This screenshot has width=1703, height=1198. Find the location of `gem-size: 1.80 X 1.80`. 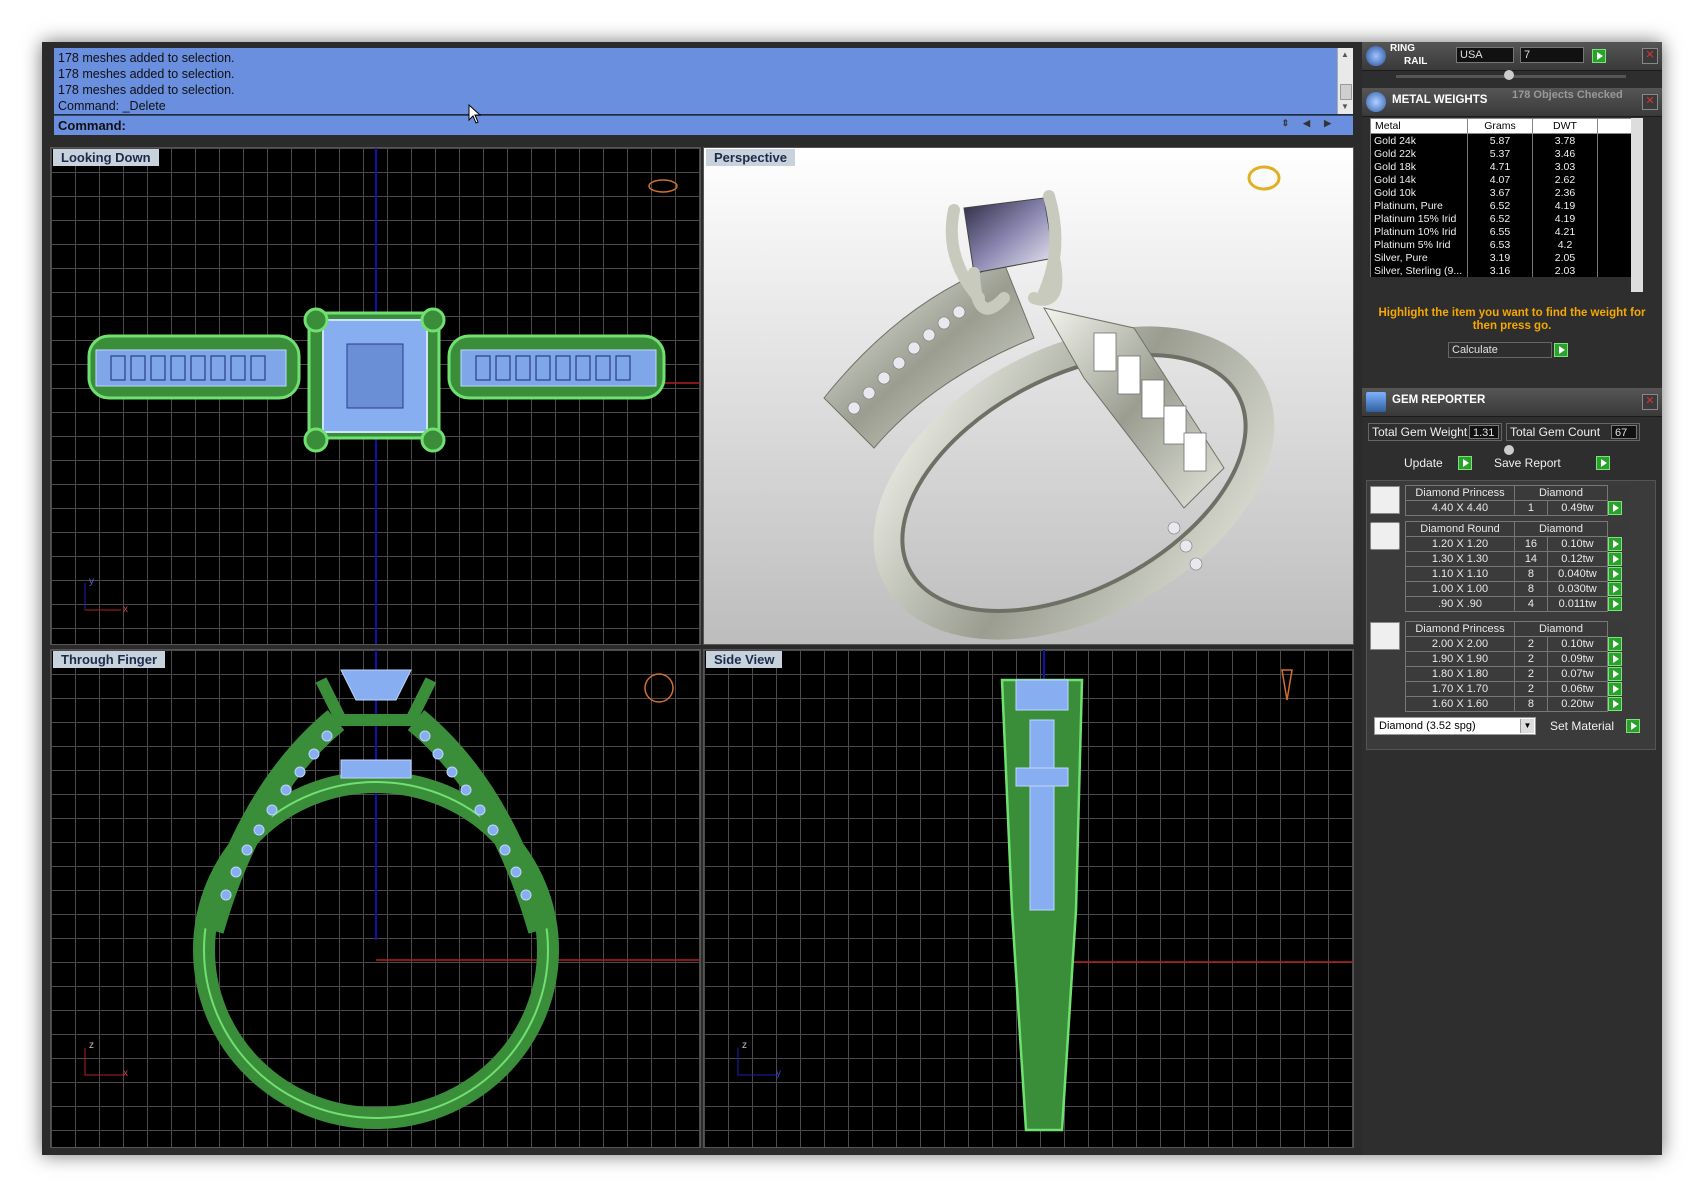

gem-size: 1.80 X 1.80 is located at coordinates (1460, 674).